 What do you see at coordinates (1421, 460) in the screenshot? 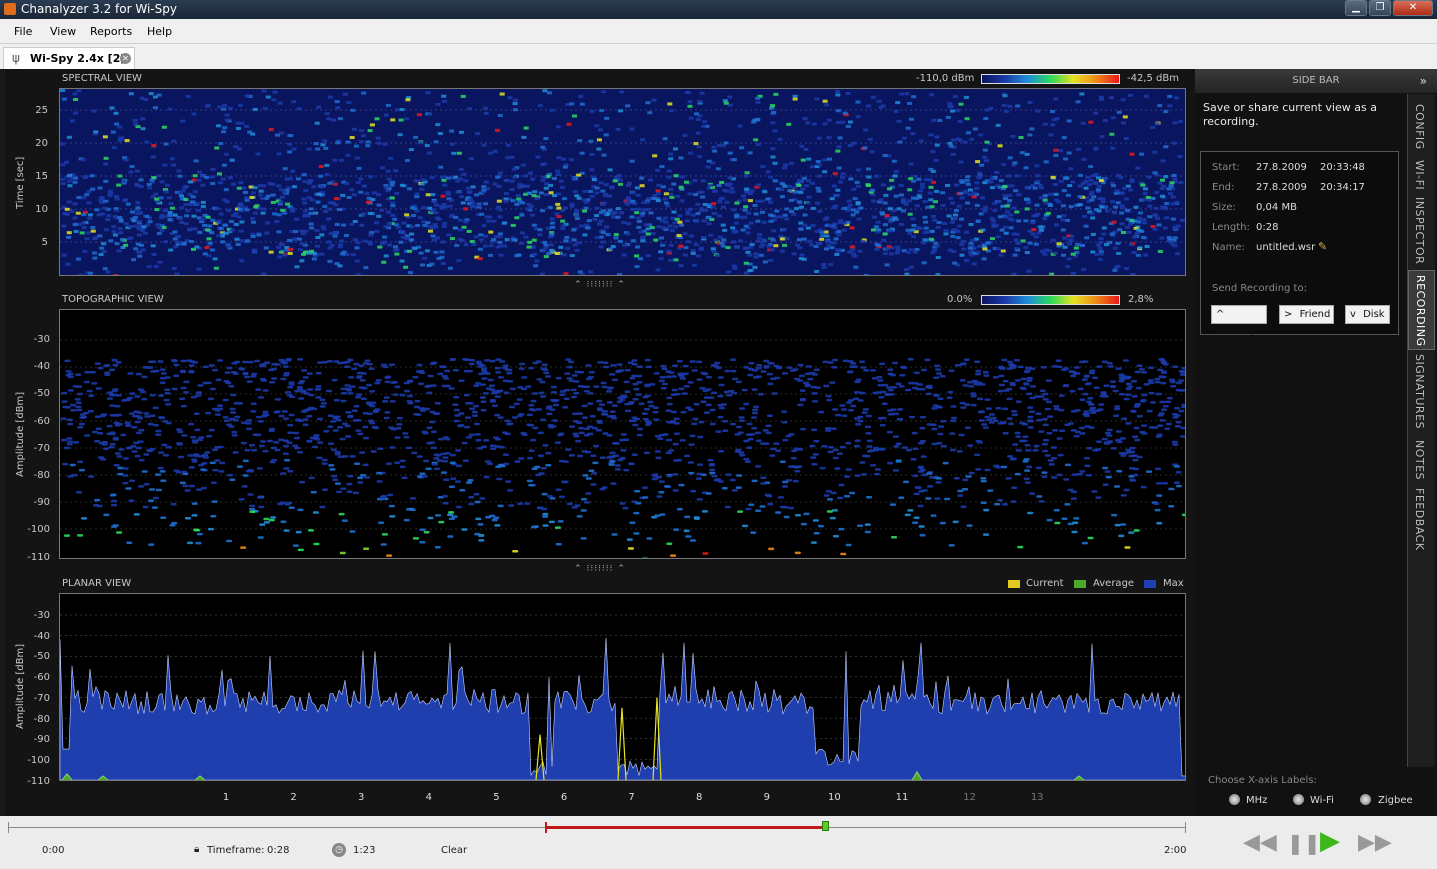
I see `tab-notes: NOTES` at bounding box center [1421, 460].